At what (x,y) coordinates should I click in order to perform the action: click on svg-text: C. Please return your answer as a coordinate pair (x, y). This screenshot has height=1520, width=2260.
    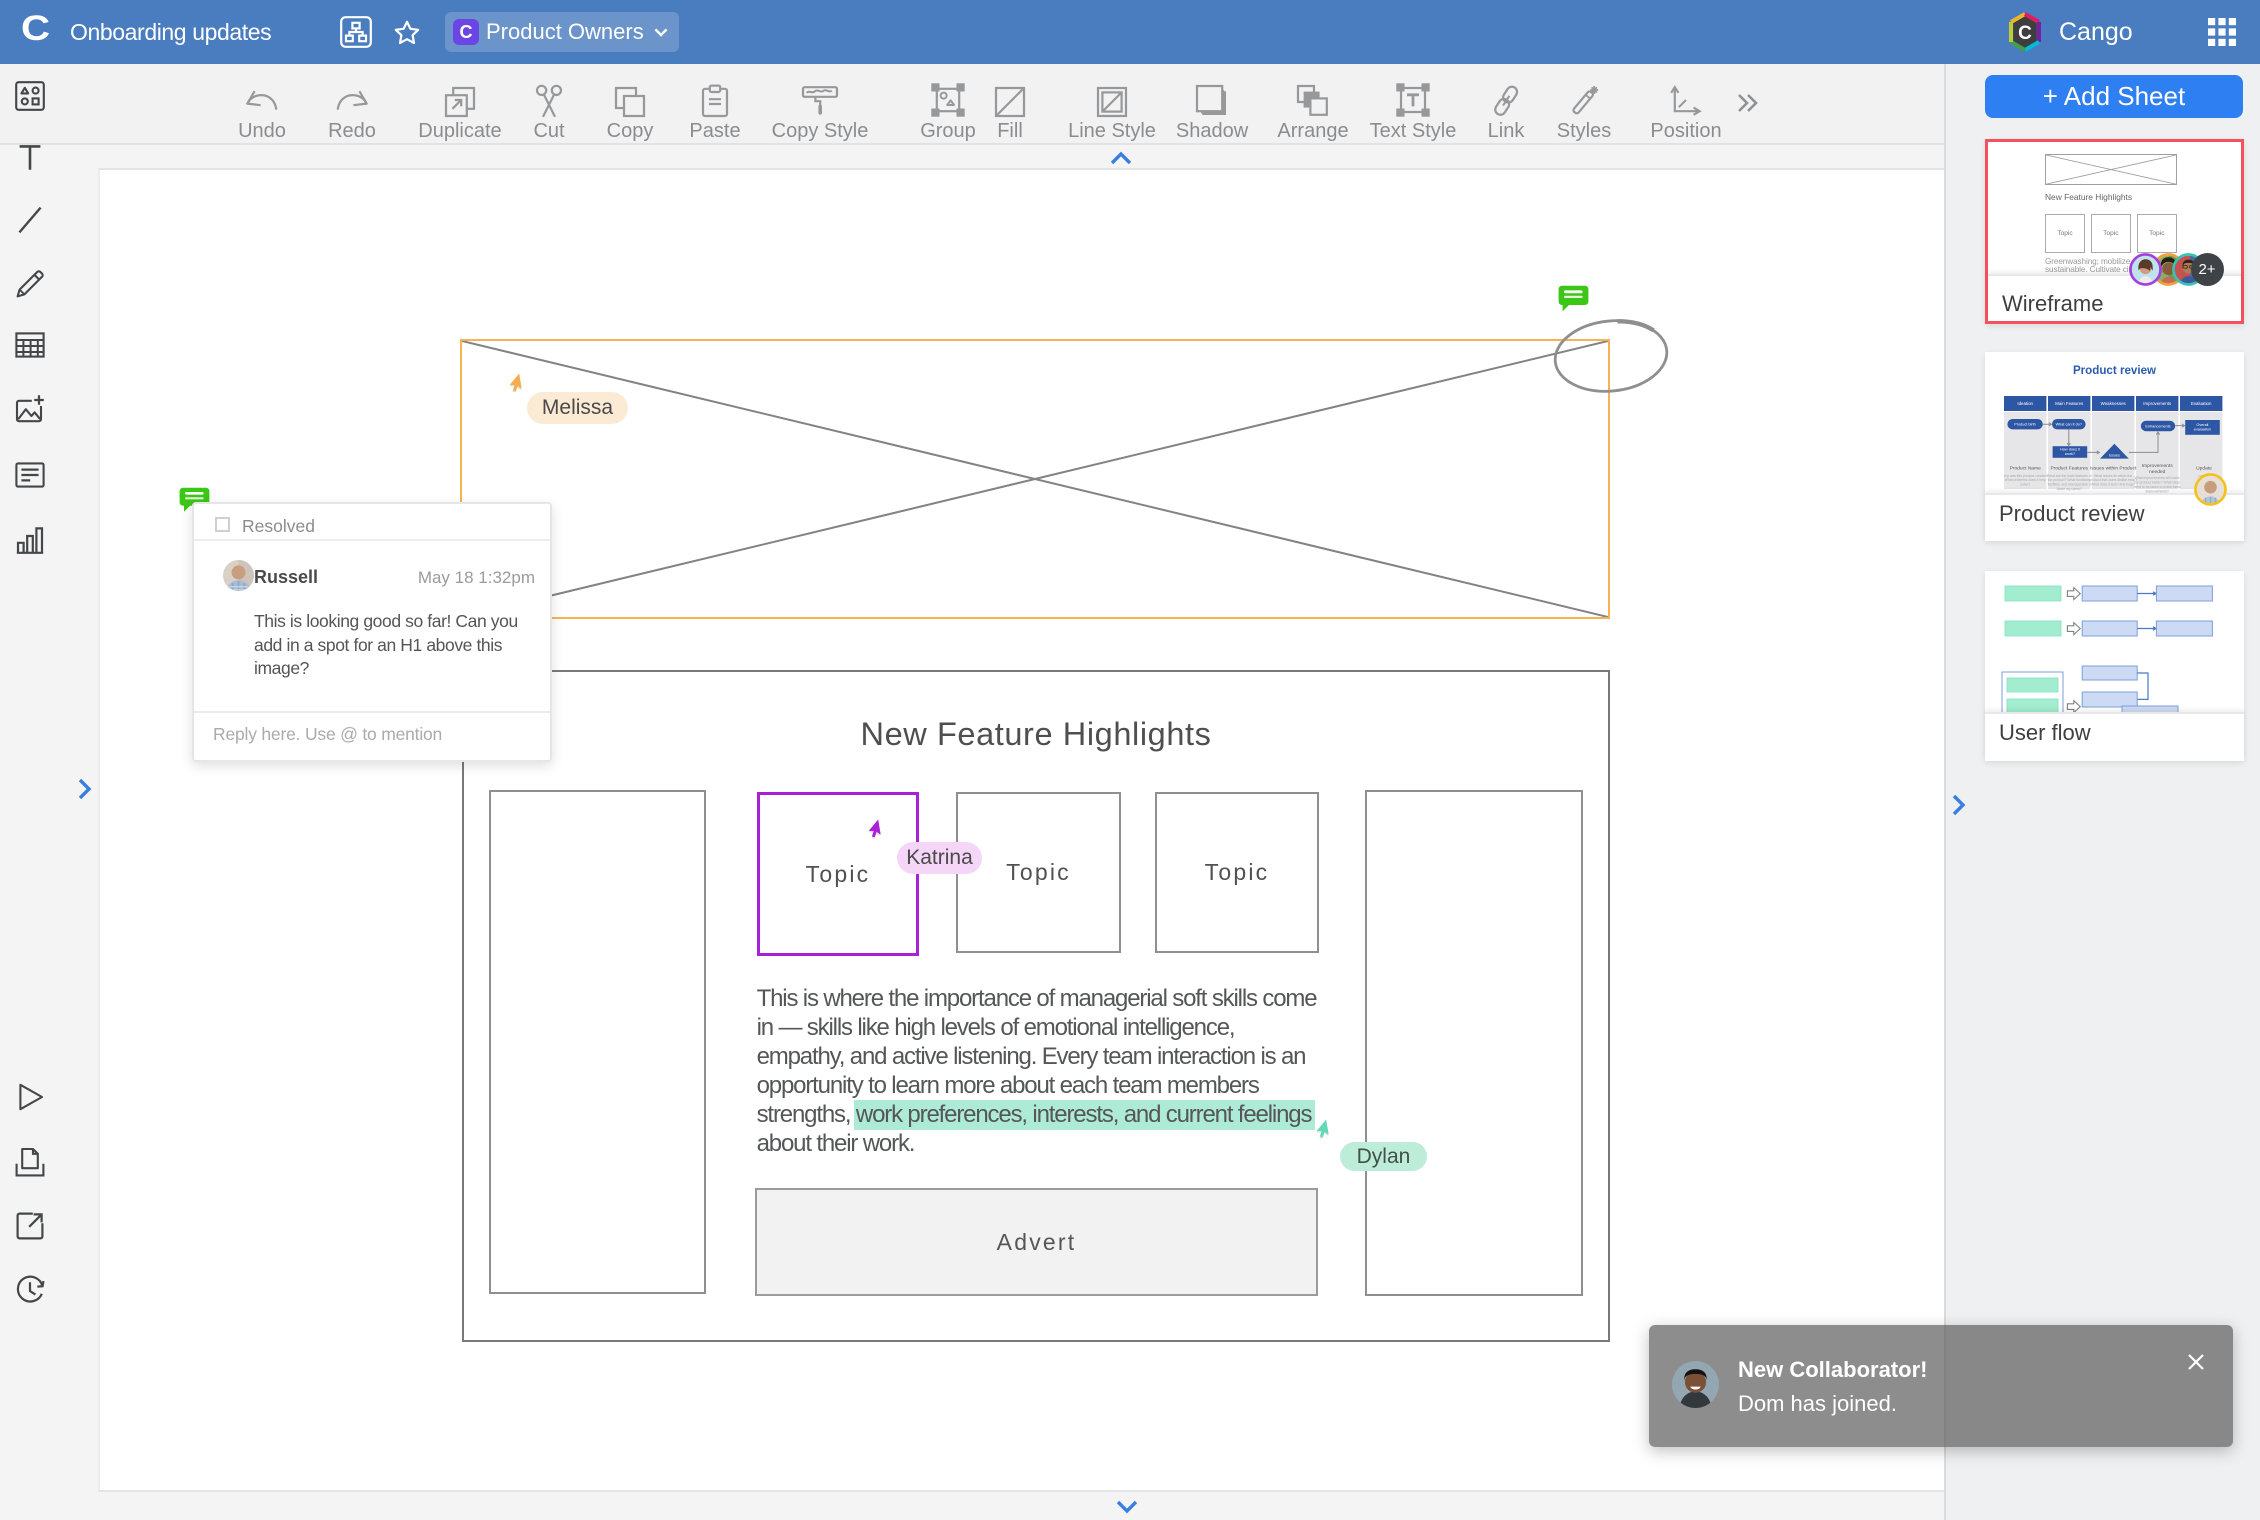
    Looking at the image, I should click on (2025, 33).